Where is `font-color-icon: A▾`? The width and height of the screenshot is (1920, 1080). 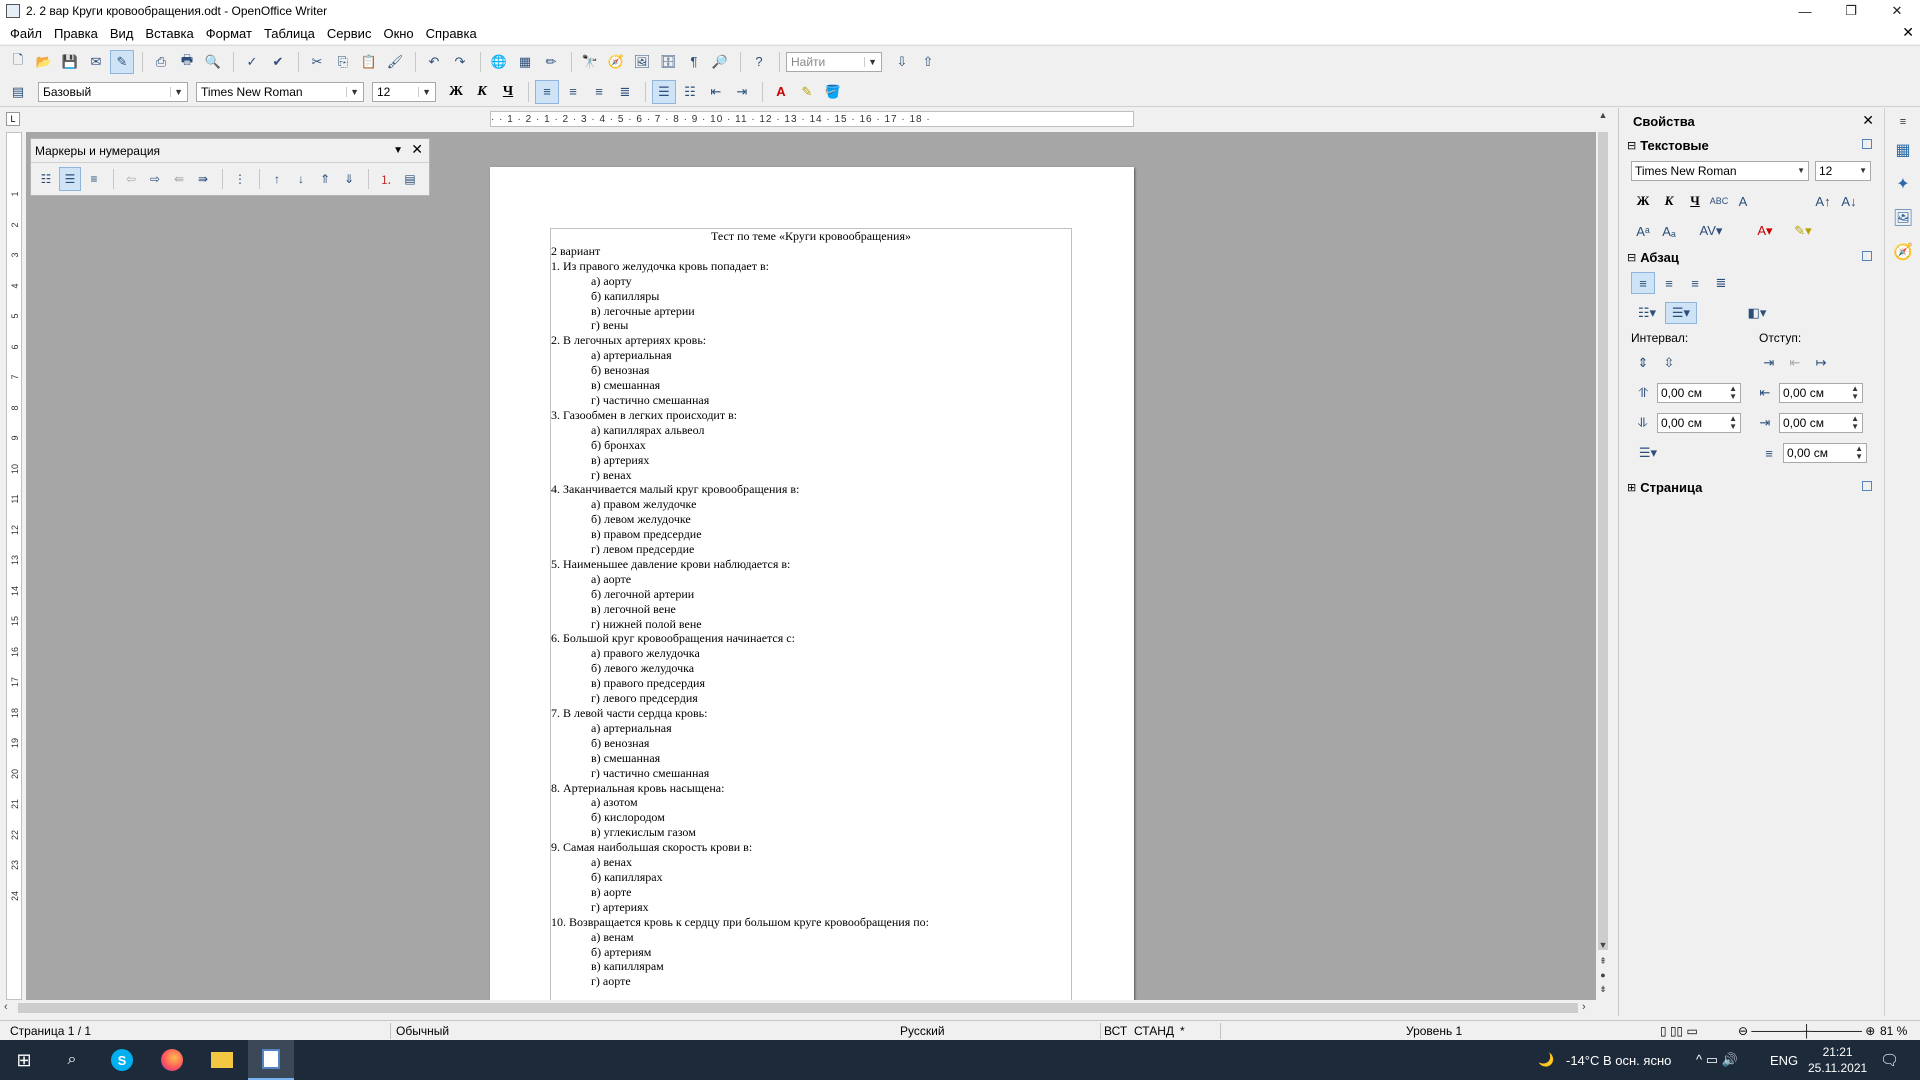 font-color-icon: A▾ is located at coordinates (1765, 231).